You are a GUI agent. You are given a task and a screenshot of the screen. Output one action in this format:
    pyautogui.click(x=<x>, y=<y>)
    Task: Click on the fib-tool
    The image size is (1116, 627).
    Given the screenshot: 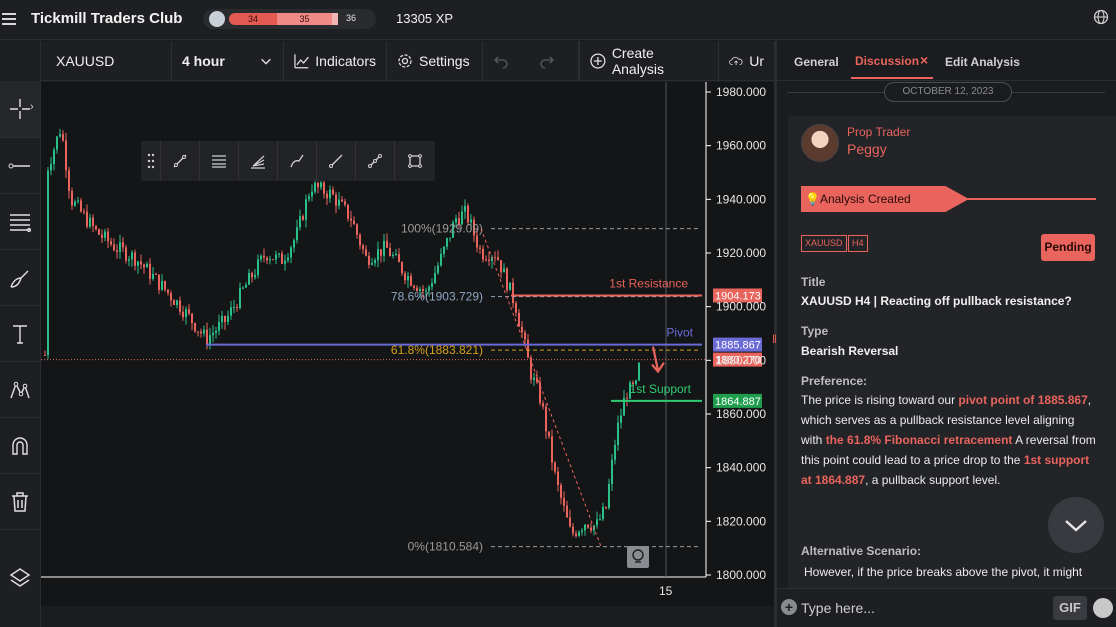 What is the action you would take?
    pyautogui.click(x=20, y=222)
    